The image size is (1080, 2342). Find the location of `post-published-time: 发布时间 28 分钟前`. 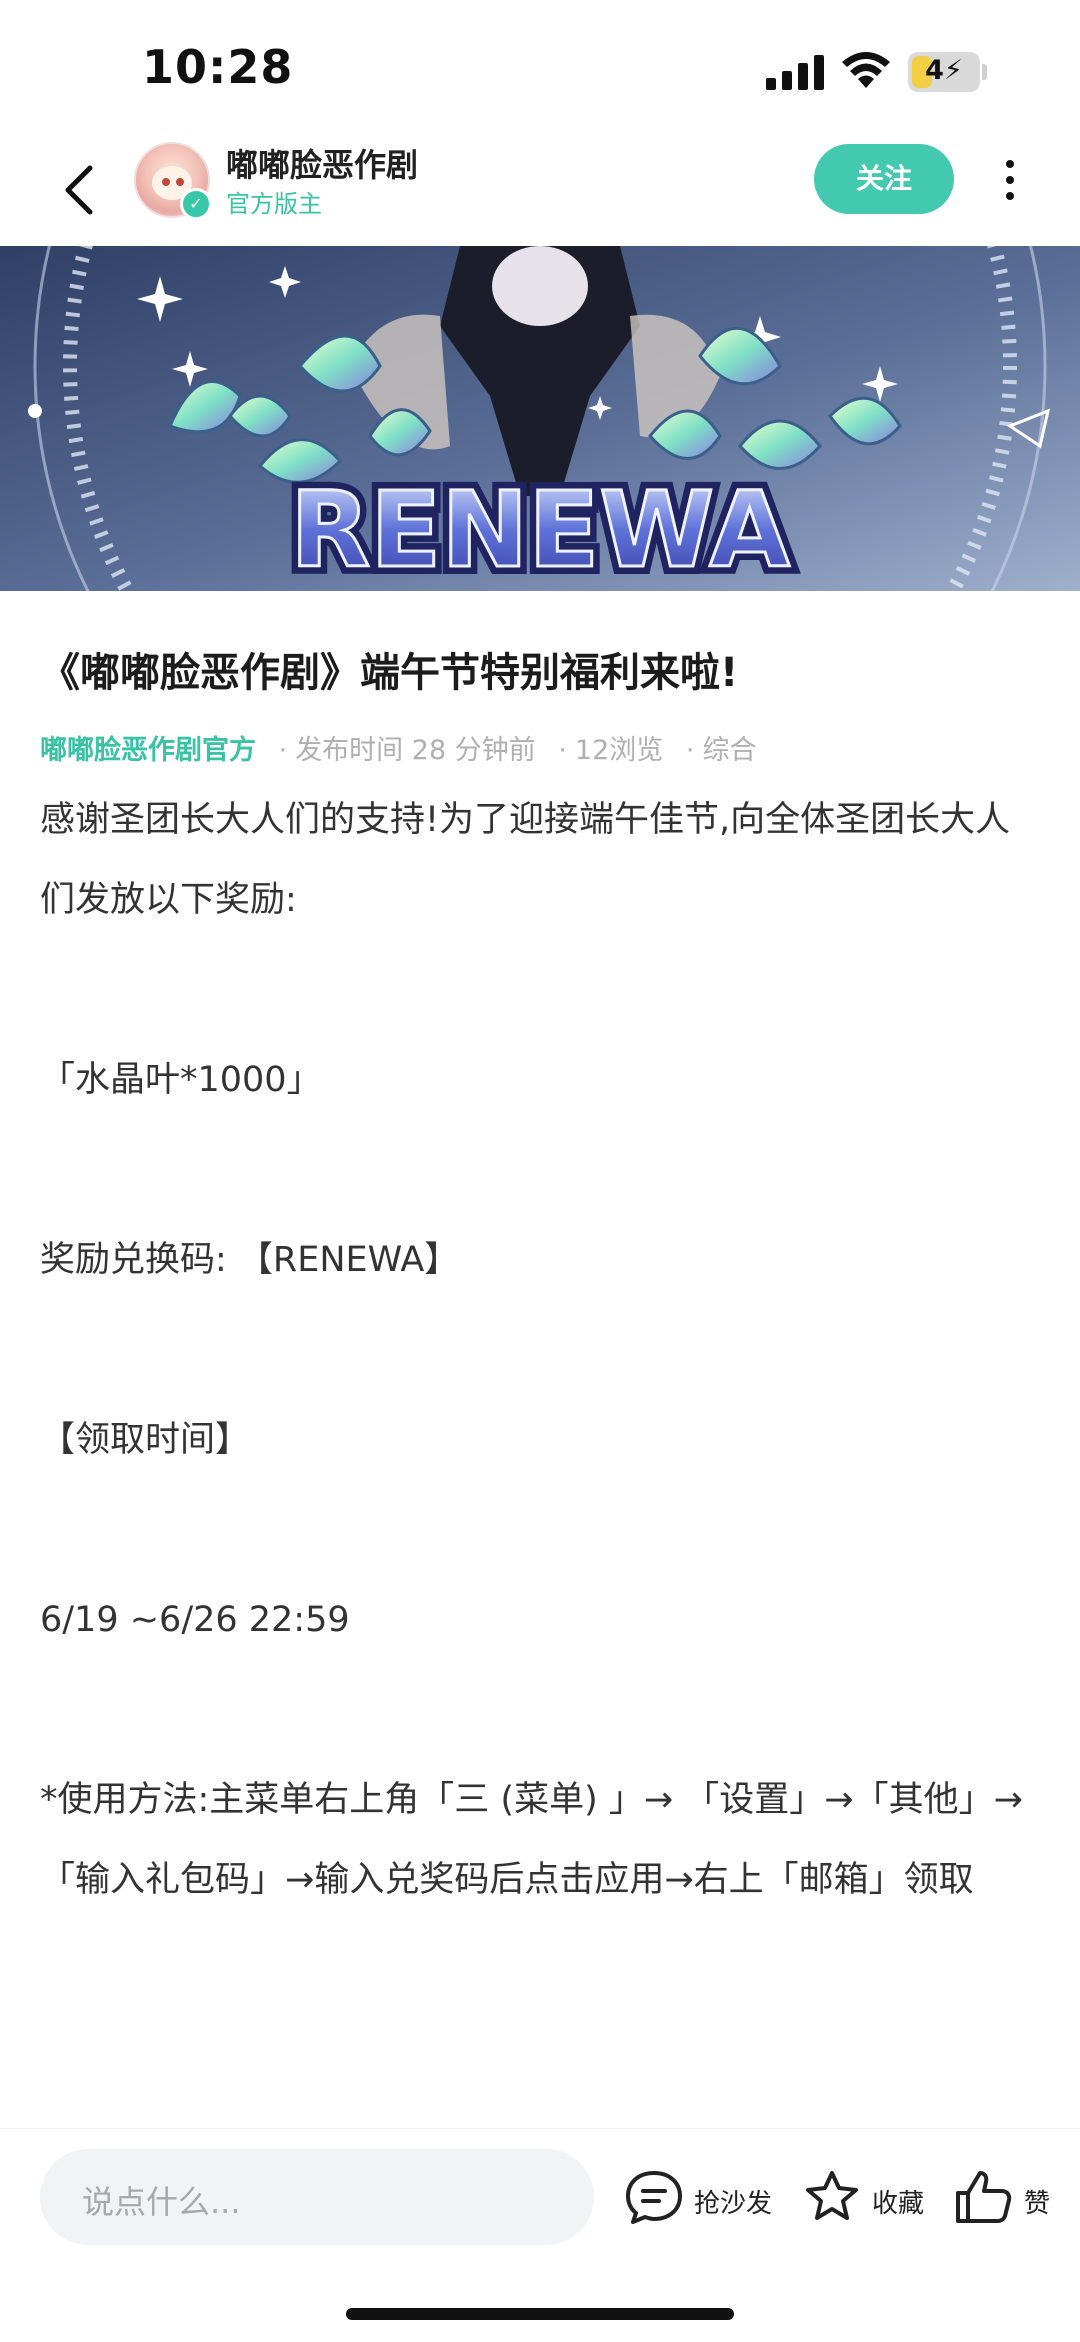

post-published-time: 发布时间 28 分钟前 is located at coordinates (415, 750).